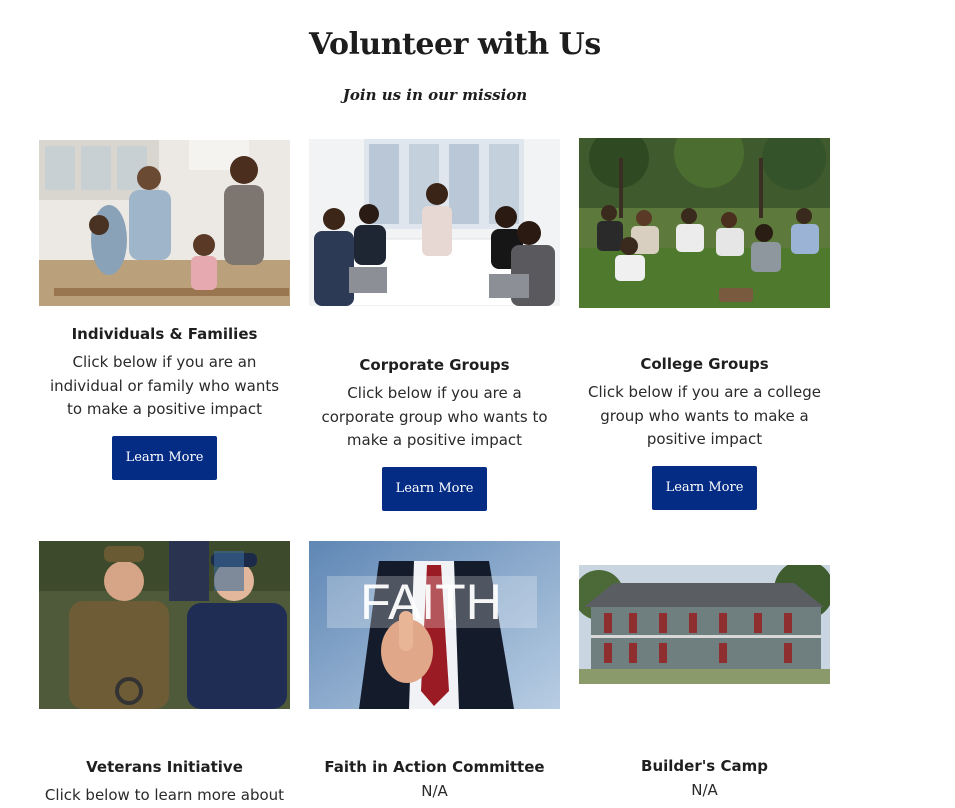  Describe the element at coordinates (164, 223) in the screenshot. I see `family-cooking-photo` at that location.